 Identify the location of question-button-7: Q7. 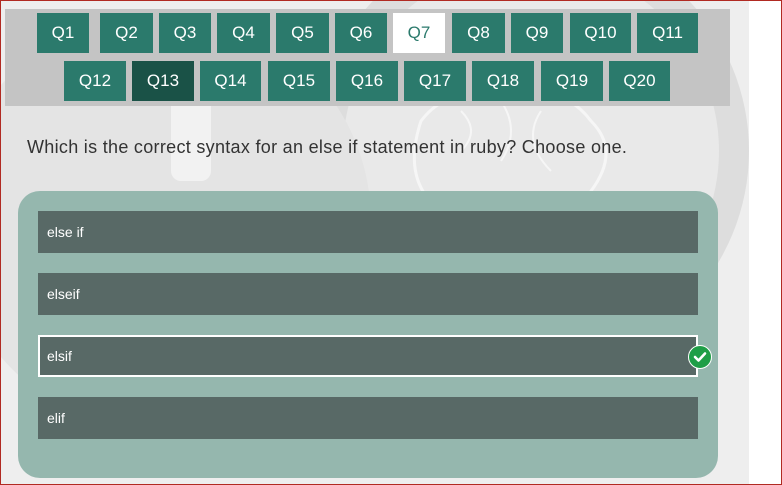
(419, 33).